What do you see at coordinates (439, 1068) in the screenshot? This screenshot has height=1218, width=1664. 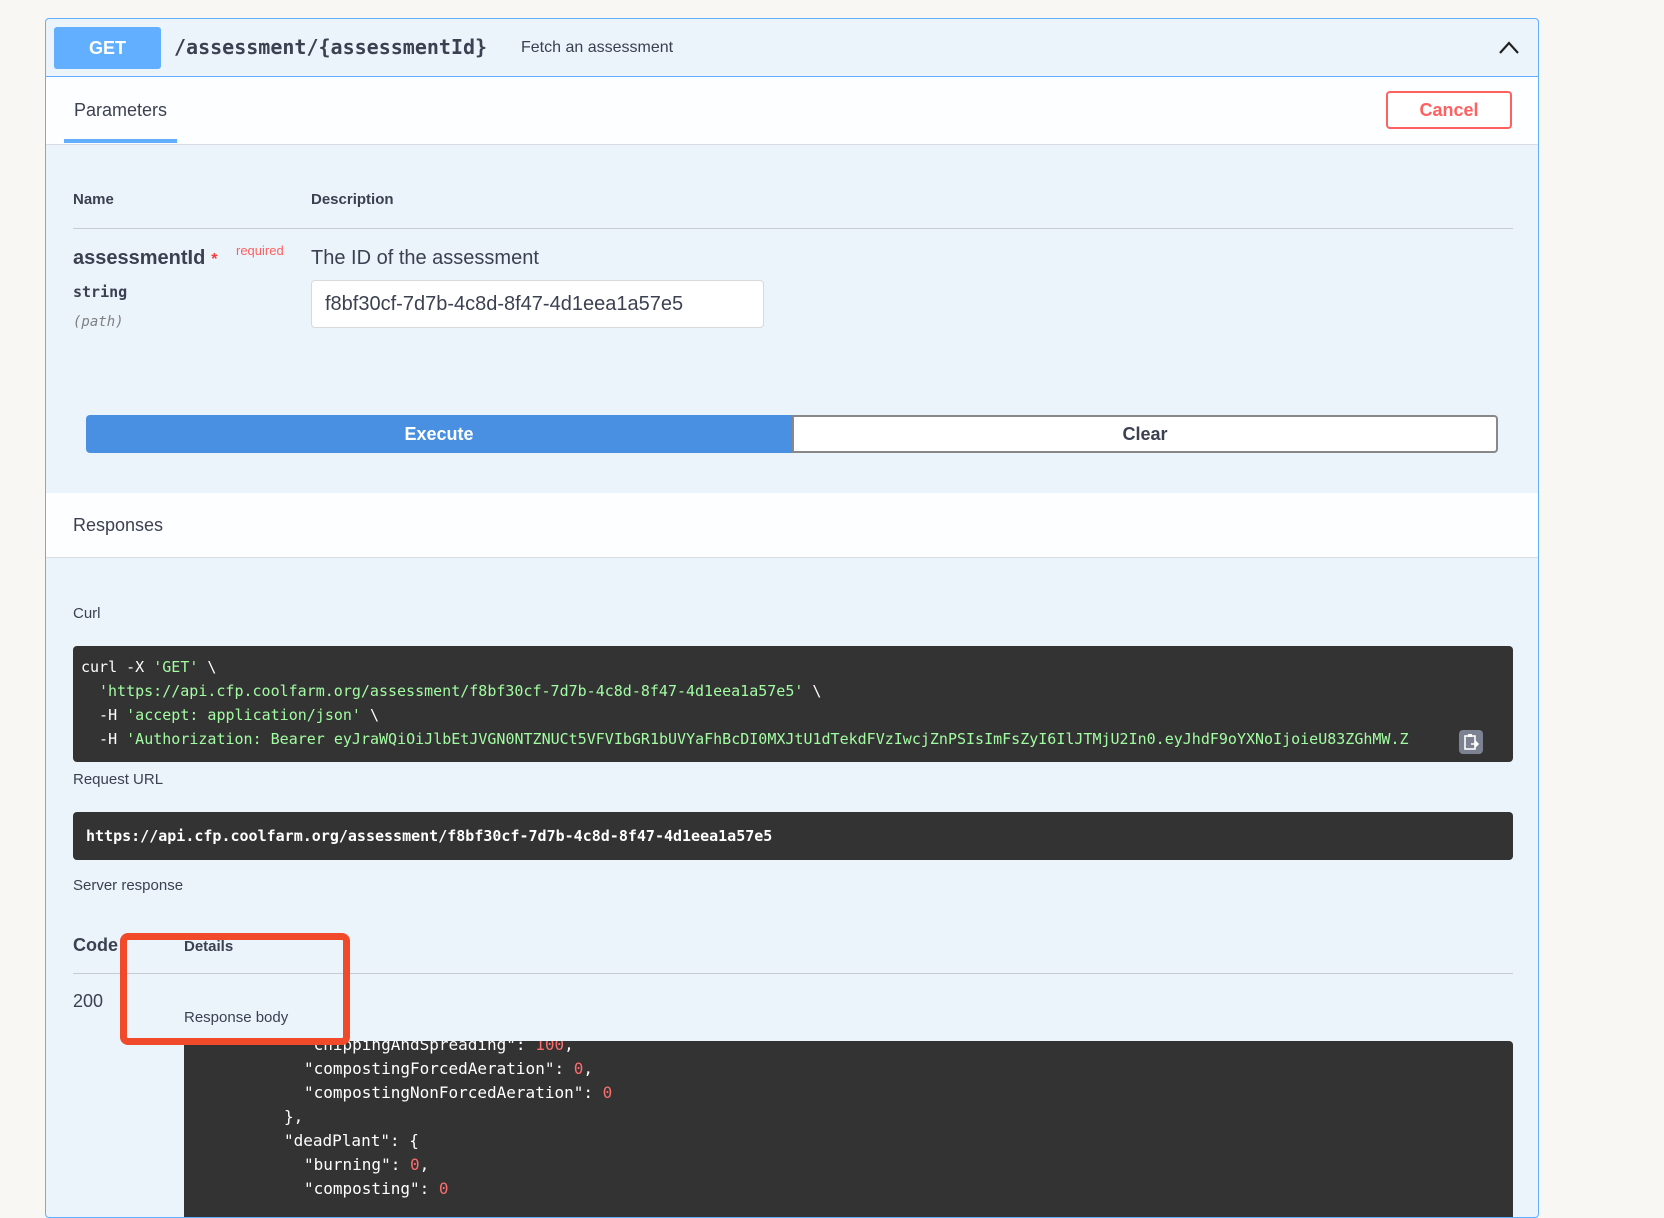 I see `json-key: "compostingForcedAeration":` at bounding box center [439, 1068].